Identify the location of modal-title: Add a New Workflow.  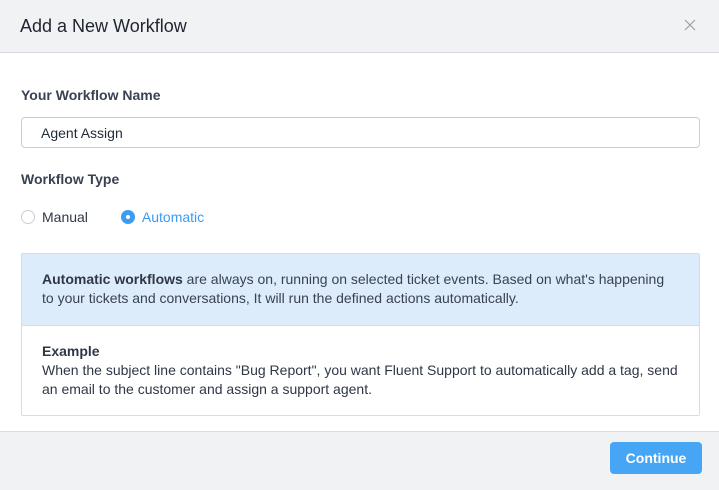
(103, 25).